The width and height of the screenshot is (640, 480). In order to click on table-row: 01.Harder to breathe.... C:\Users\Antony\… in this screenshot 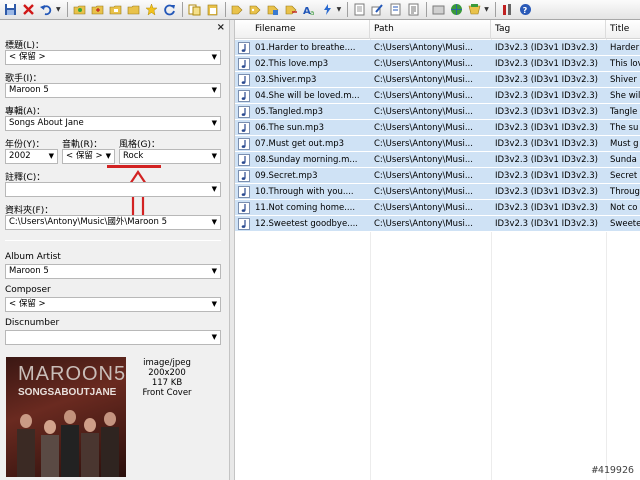, I will do `click(437, 48)`.